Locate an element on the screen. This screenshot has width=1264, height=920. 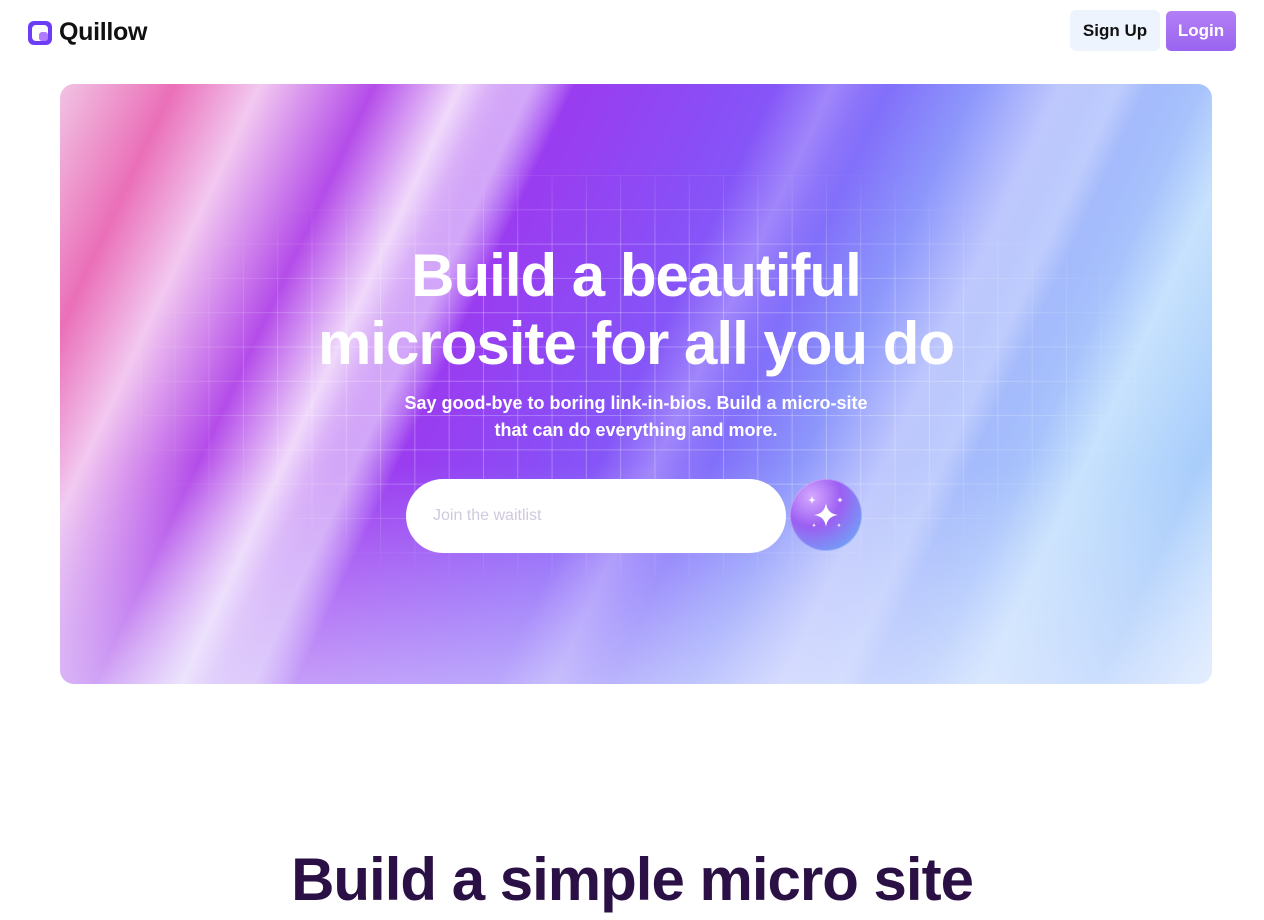
brand-name: Quillow is located at coordinates (103, 32).